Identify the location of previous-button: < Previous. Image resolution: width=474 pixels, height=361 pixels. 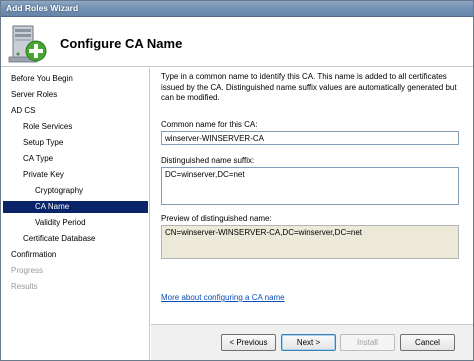
(248, 342).